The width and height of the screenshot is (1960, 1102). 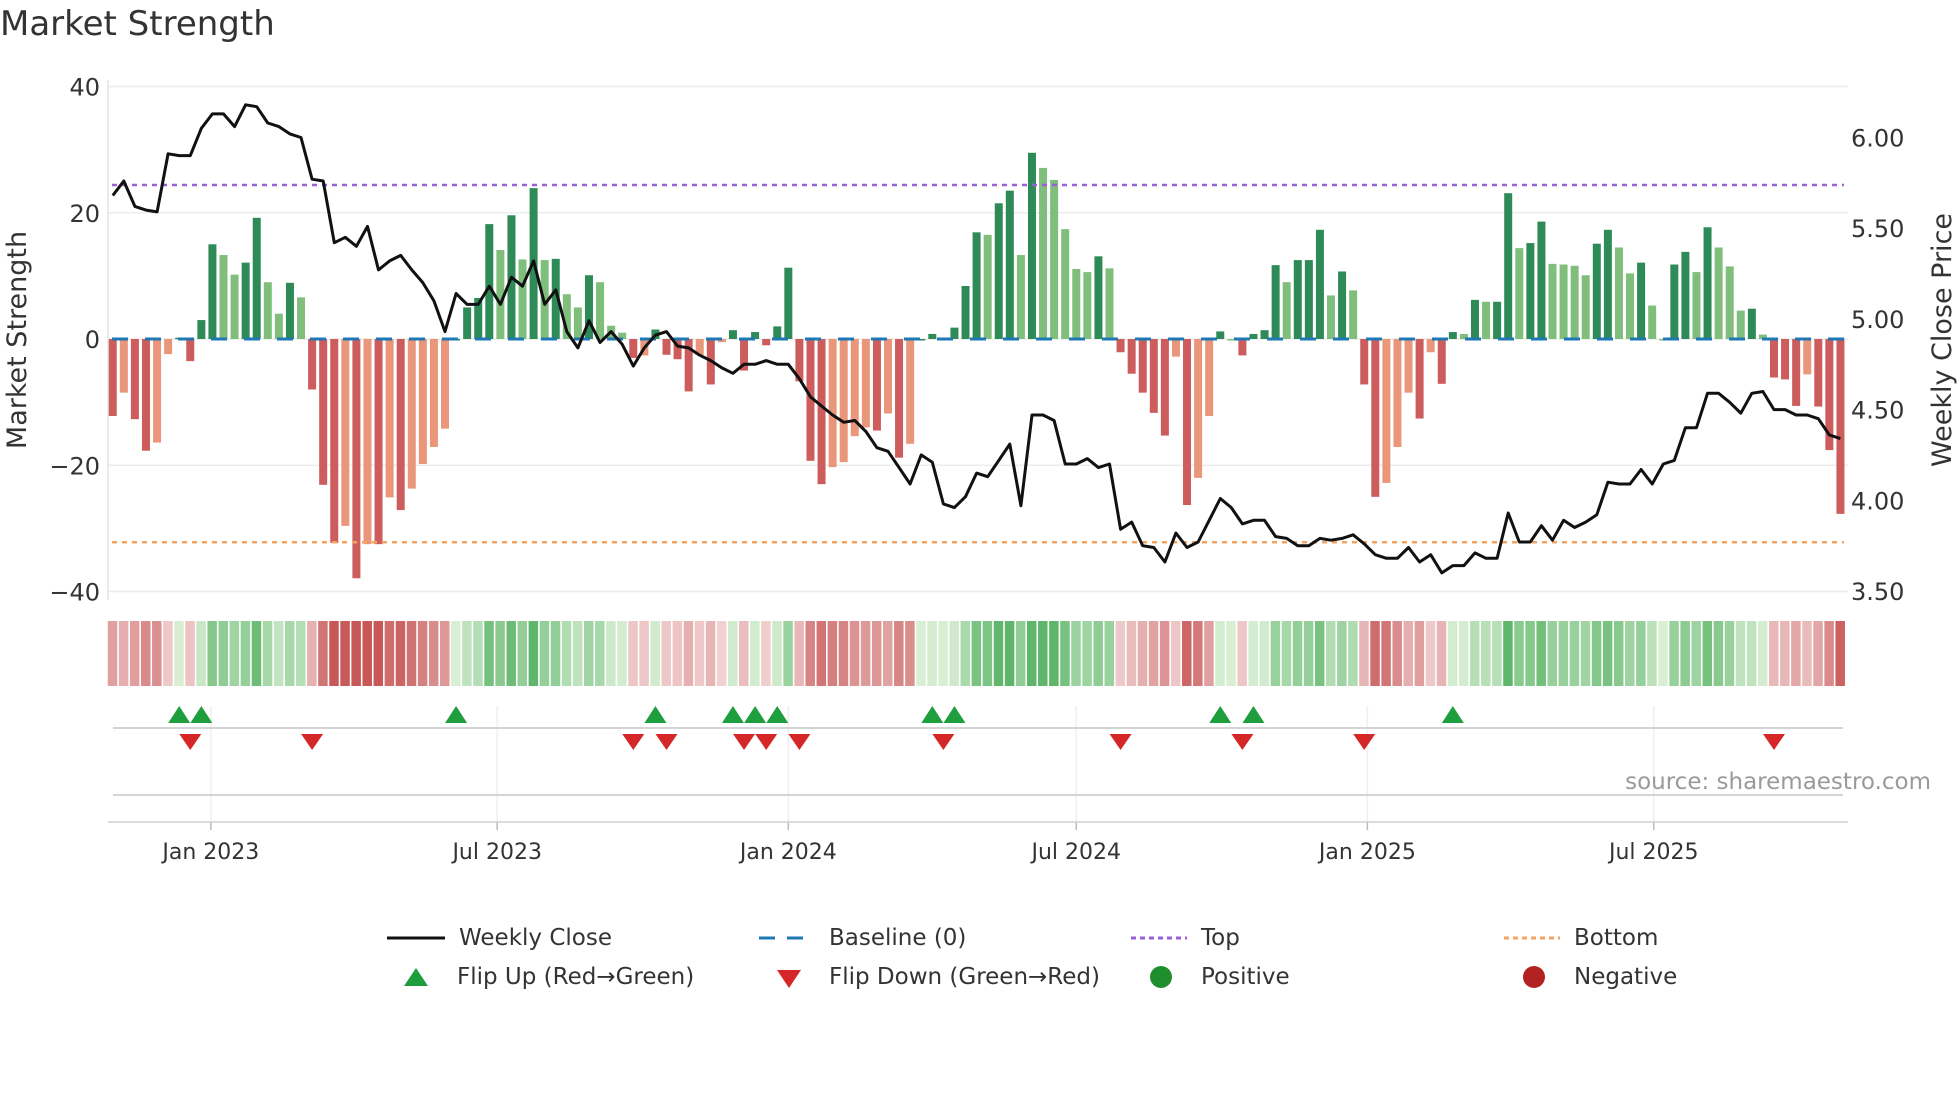 I want to click on x-tick-label: Jul 2023, so click(x=496, y=852).